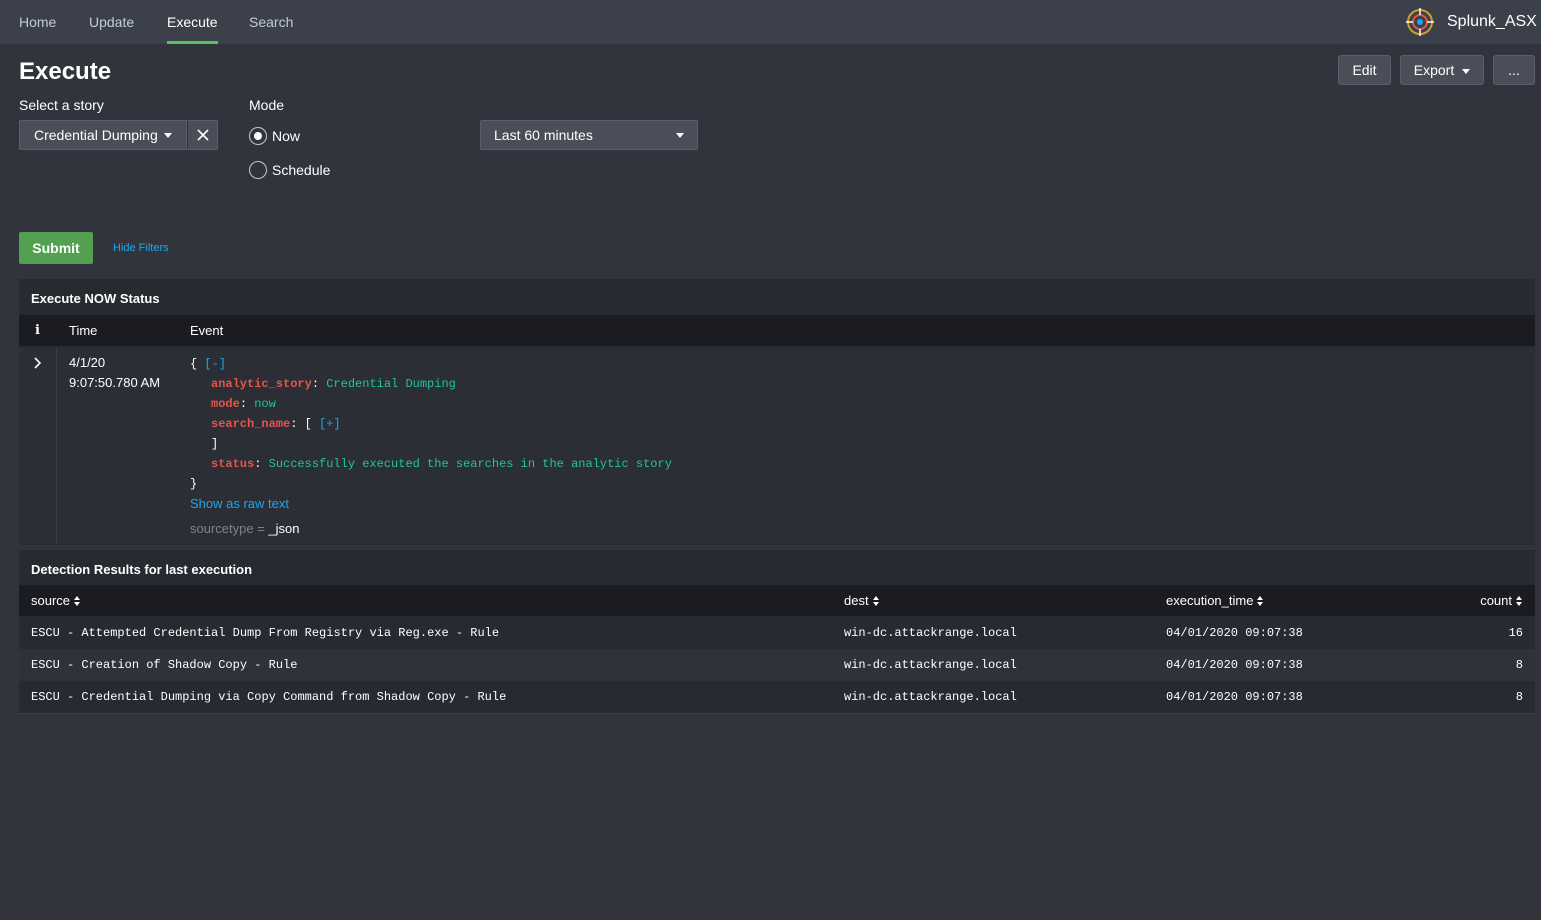  I want to click on status-table-header: i Time Event, so click(777, 330).